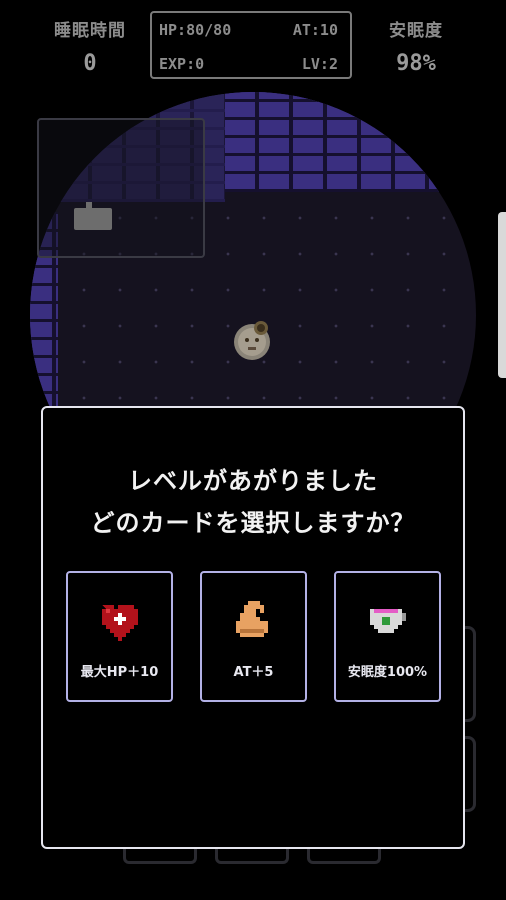 The image size is (506, 900). I want to click on sleep-time-display: 睡眠時間 0, so click(90, 46).